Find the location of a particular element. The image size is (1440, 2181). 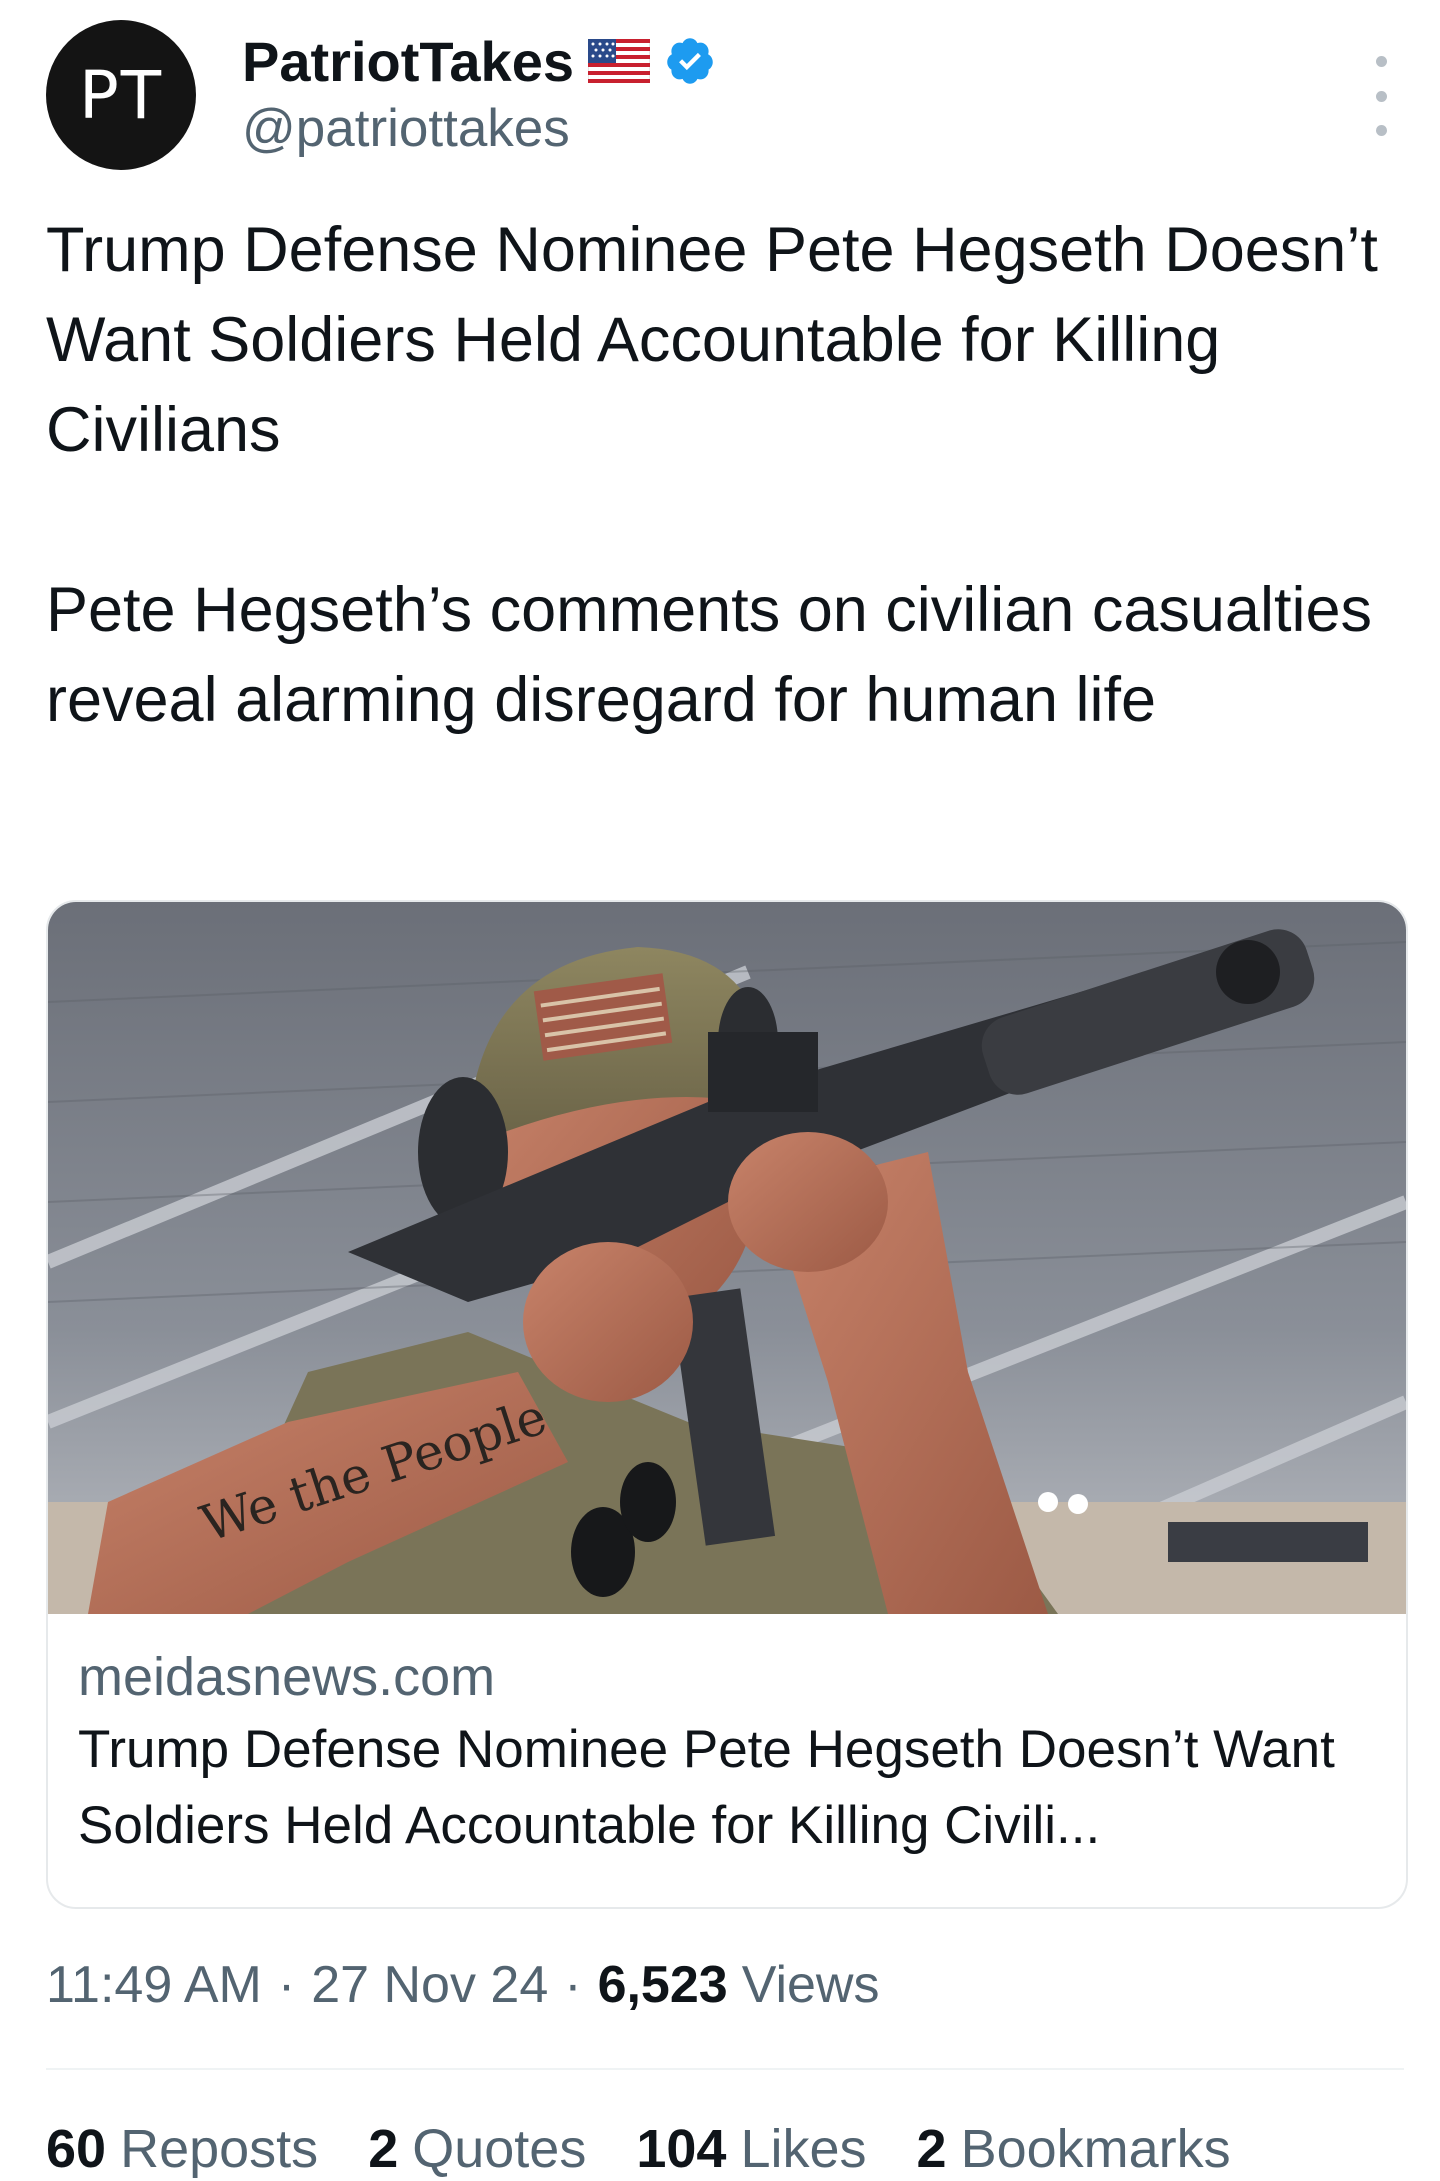

timestamp-row: 11:49 AM · 27 Nov 24 · 6,523 Views is located at coordinates (462, 1985).